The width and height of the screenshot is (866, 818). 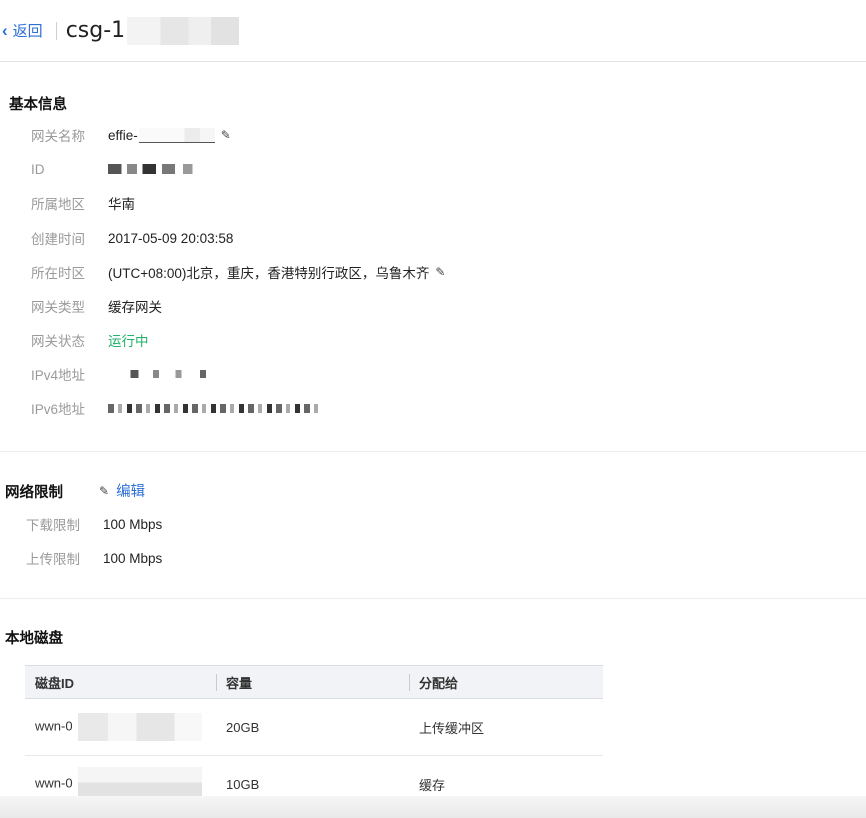 What do you see at coordinates (176, 135) in the screenshot?
I see `redacted-name-blur` at bounding box center [176, 135].